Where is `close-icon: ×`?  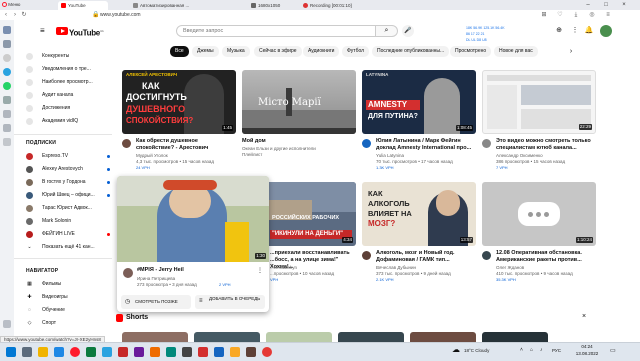
close-icon: × is located at coordinates (624, 5).